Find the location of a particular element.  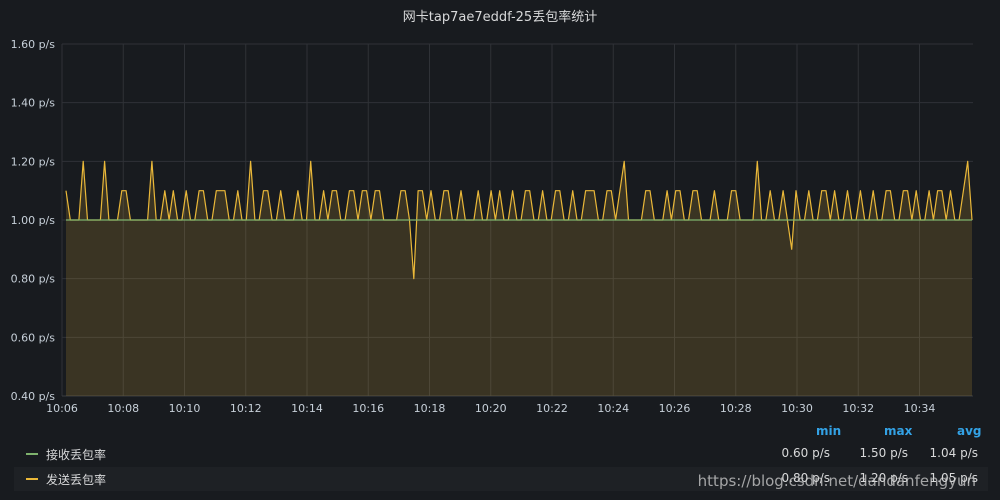

legend-series-name: 发送丢包率 is located at coordinates (76, 479).